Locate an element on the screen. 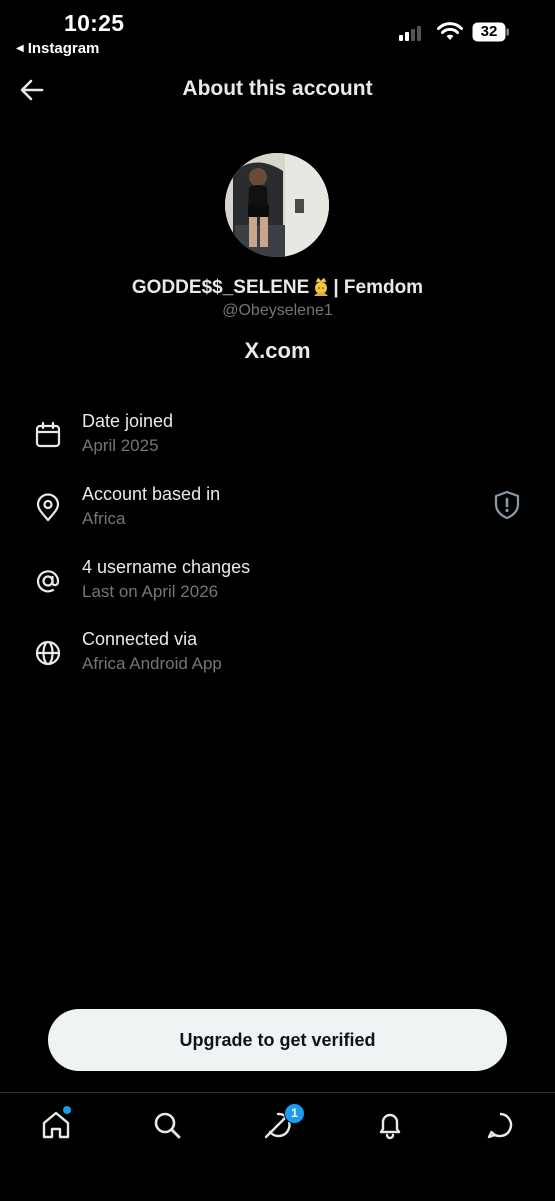  bell-icon is located at coordinates (390, 1125).